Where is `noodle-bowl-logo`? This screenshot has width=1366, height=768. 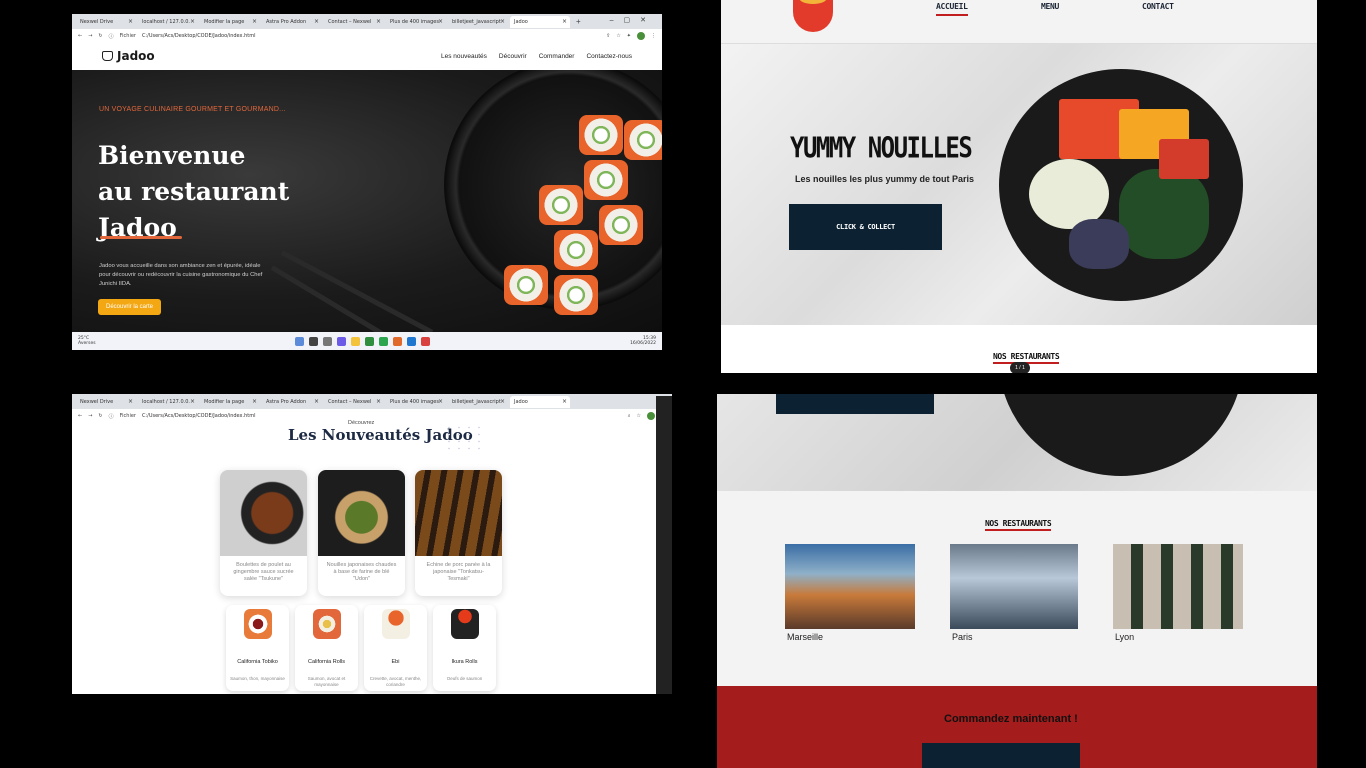 noodle-bowl-logo is located at coordinates (813, 16).